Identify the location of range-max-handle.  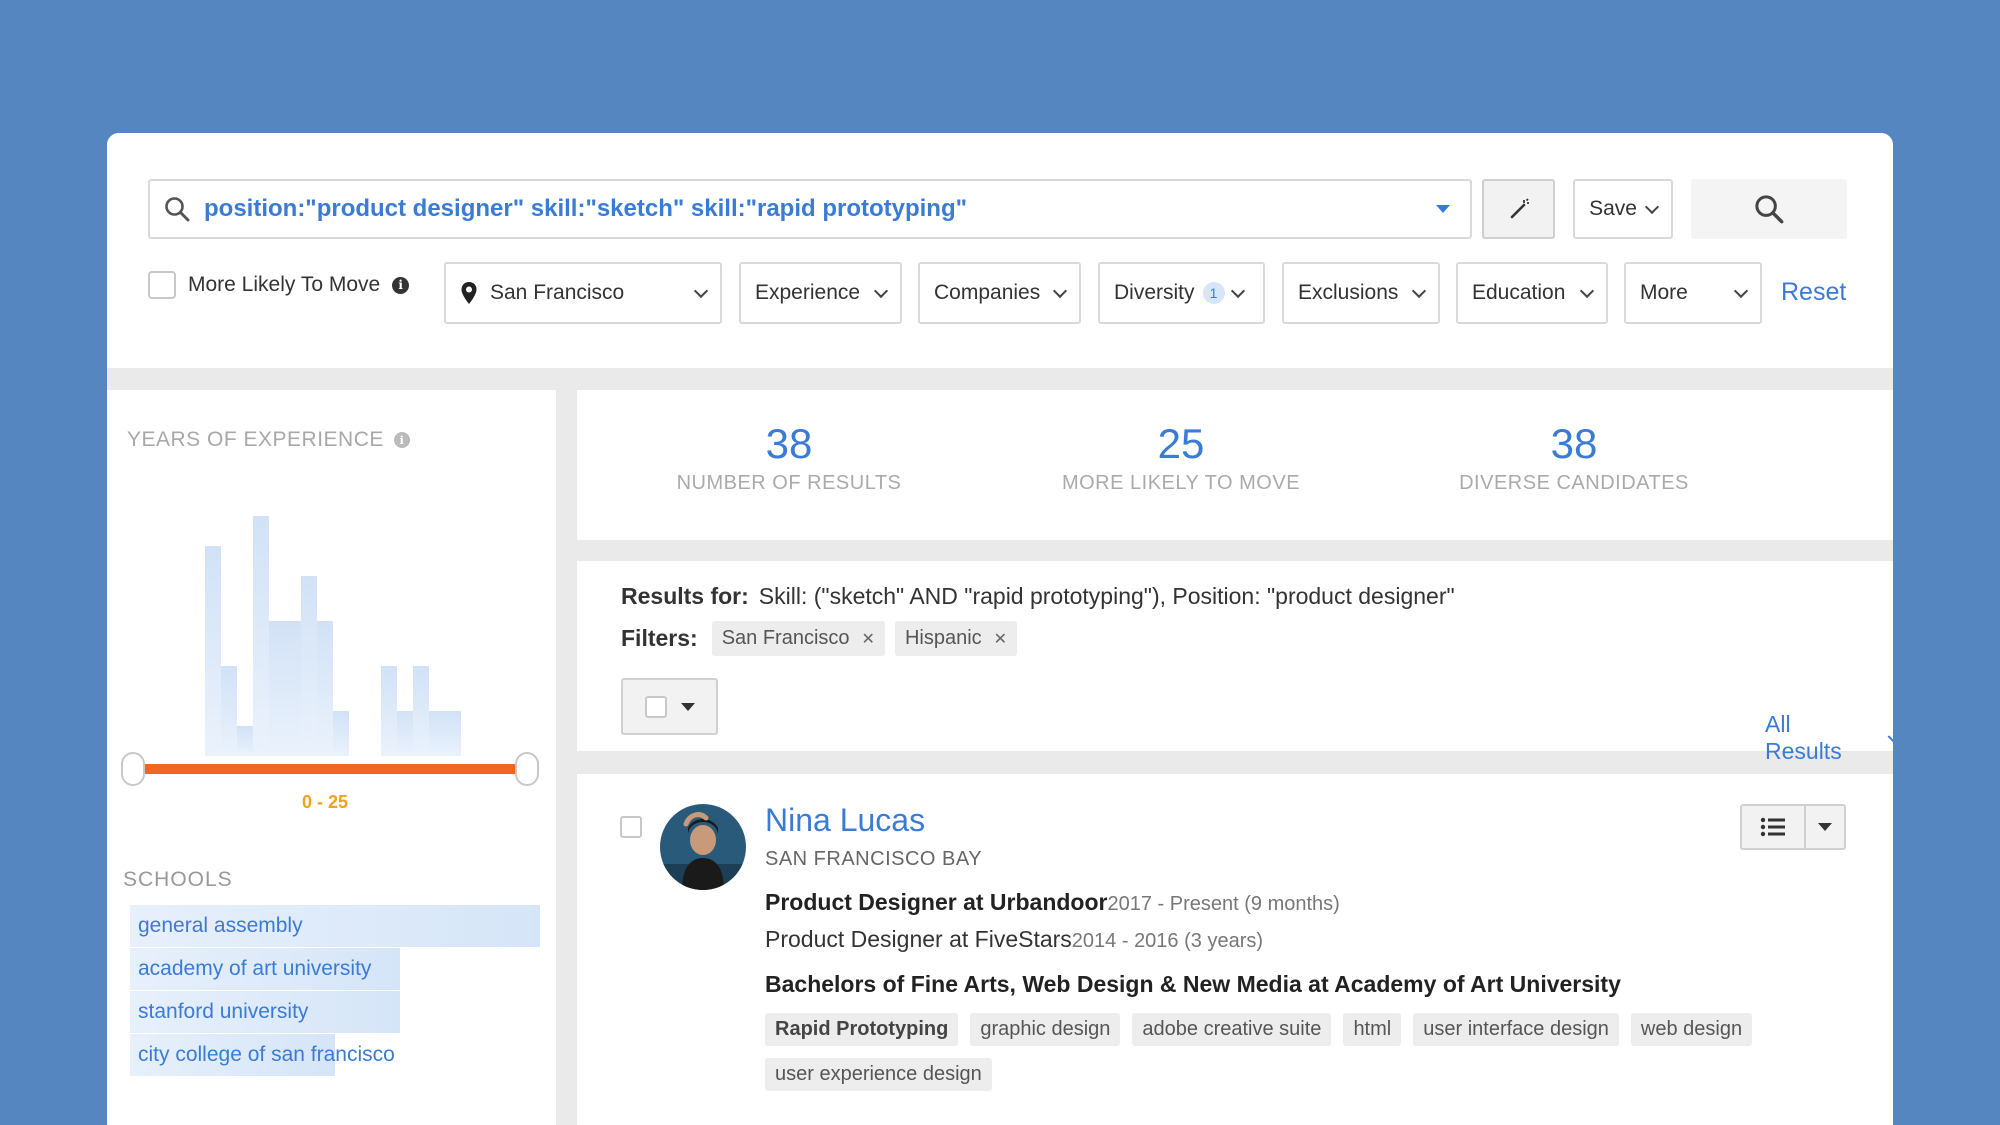
(527, 769).